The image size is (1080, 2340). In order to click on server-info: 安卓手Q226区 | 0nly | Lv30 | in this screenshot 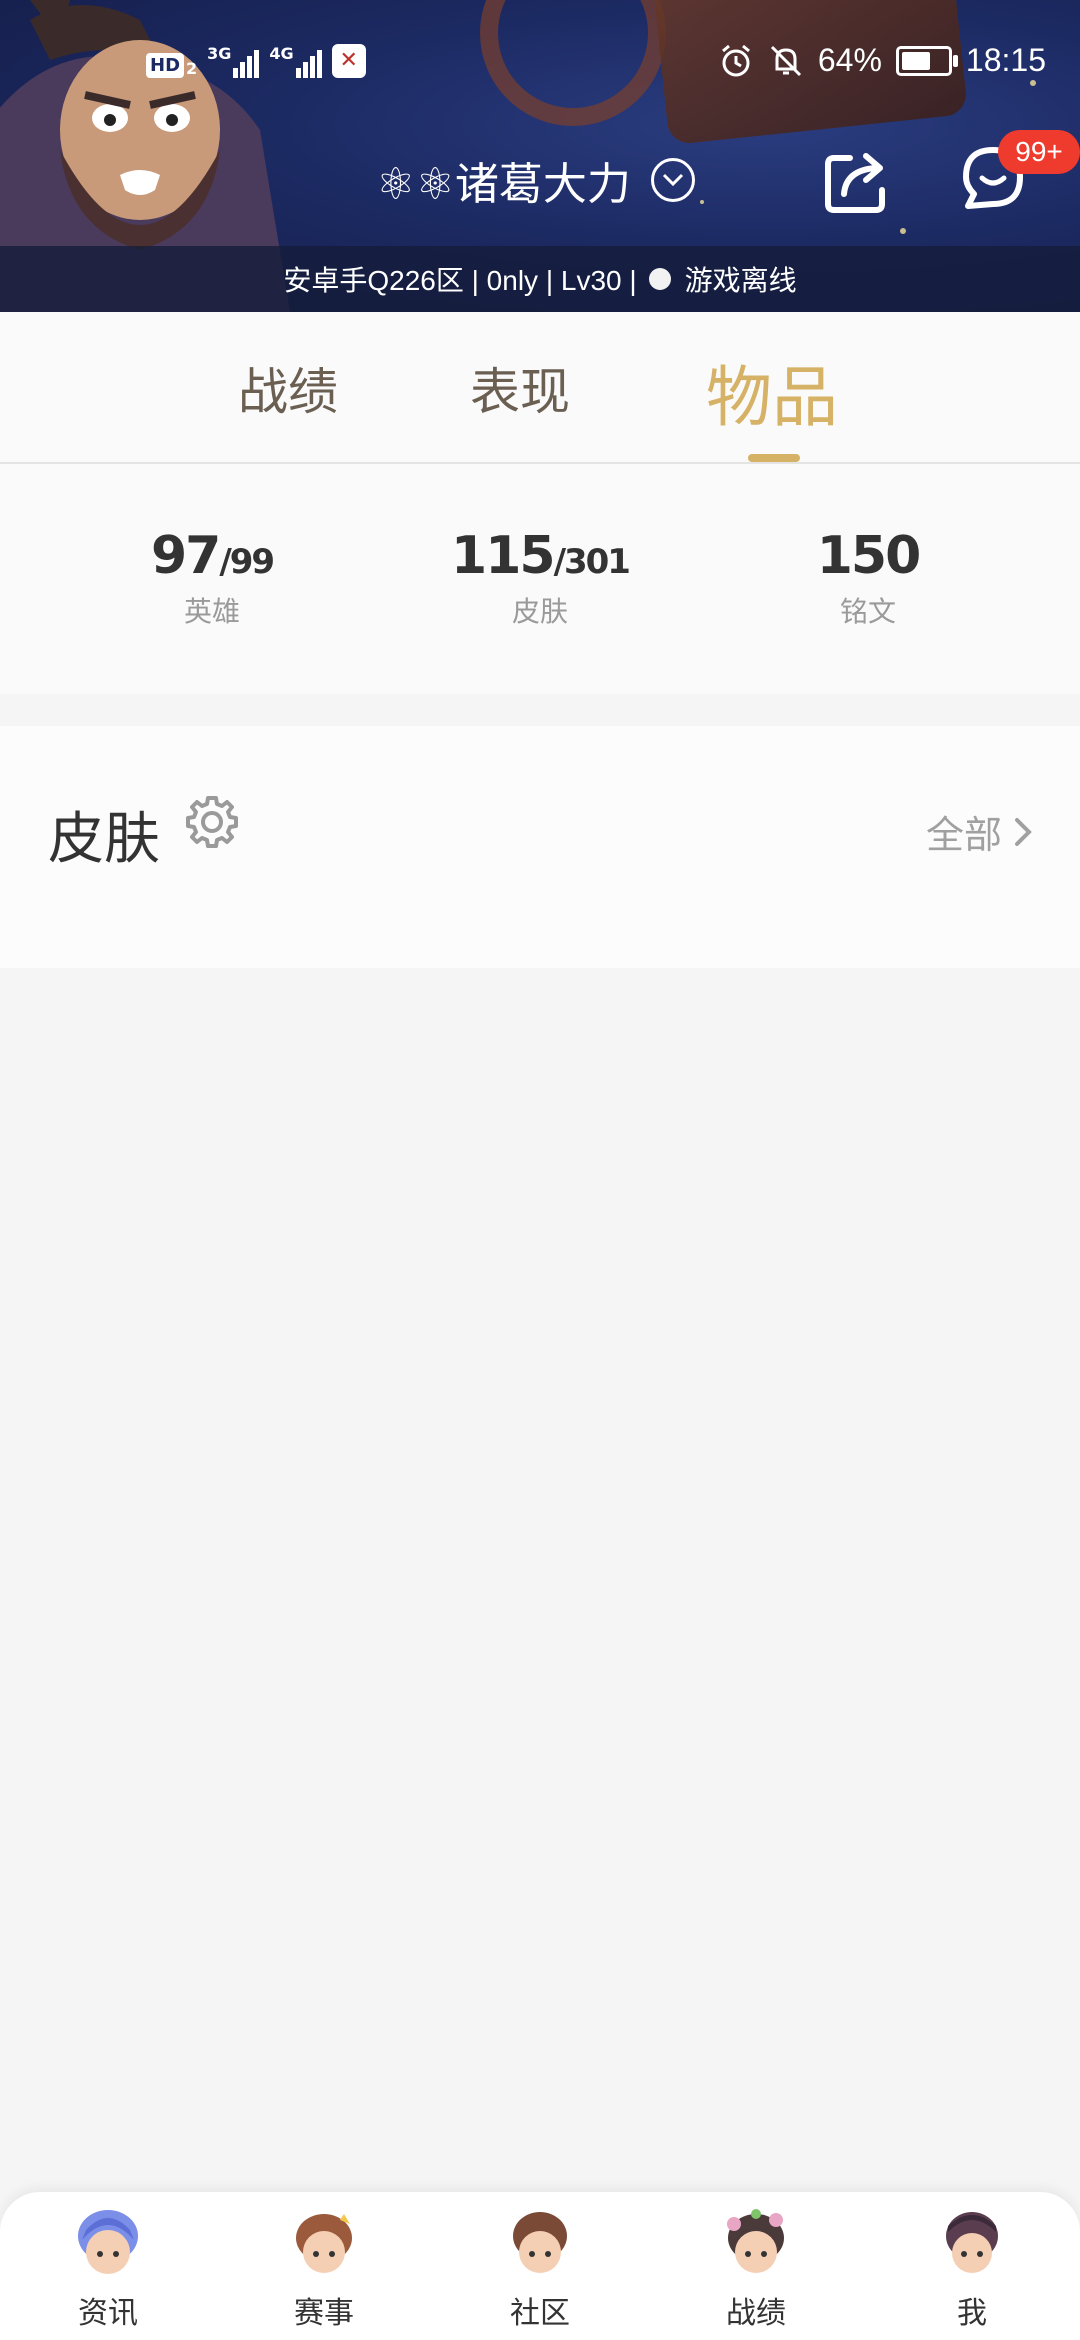, I will do `click(460, 280)`.